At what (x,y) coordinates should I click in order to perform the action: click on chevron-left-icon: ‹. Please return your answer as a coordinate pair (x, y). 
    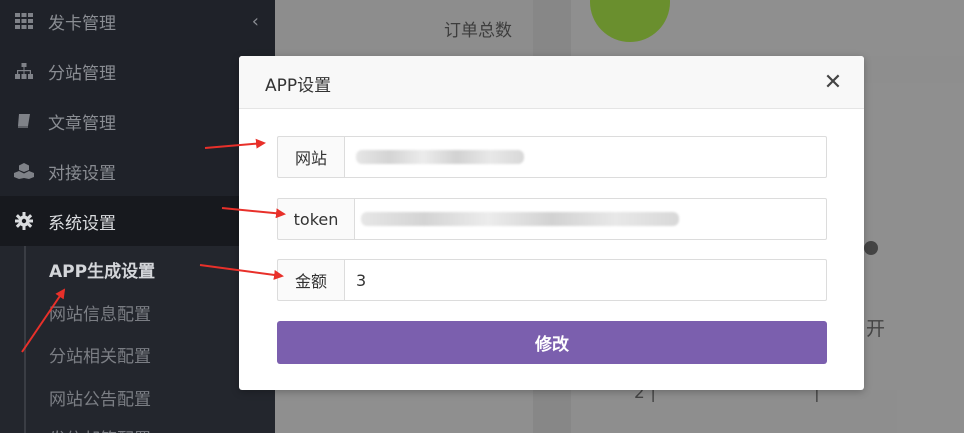
    Looking at the image, I should click on (255, 21).